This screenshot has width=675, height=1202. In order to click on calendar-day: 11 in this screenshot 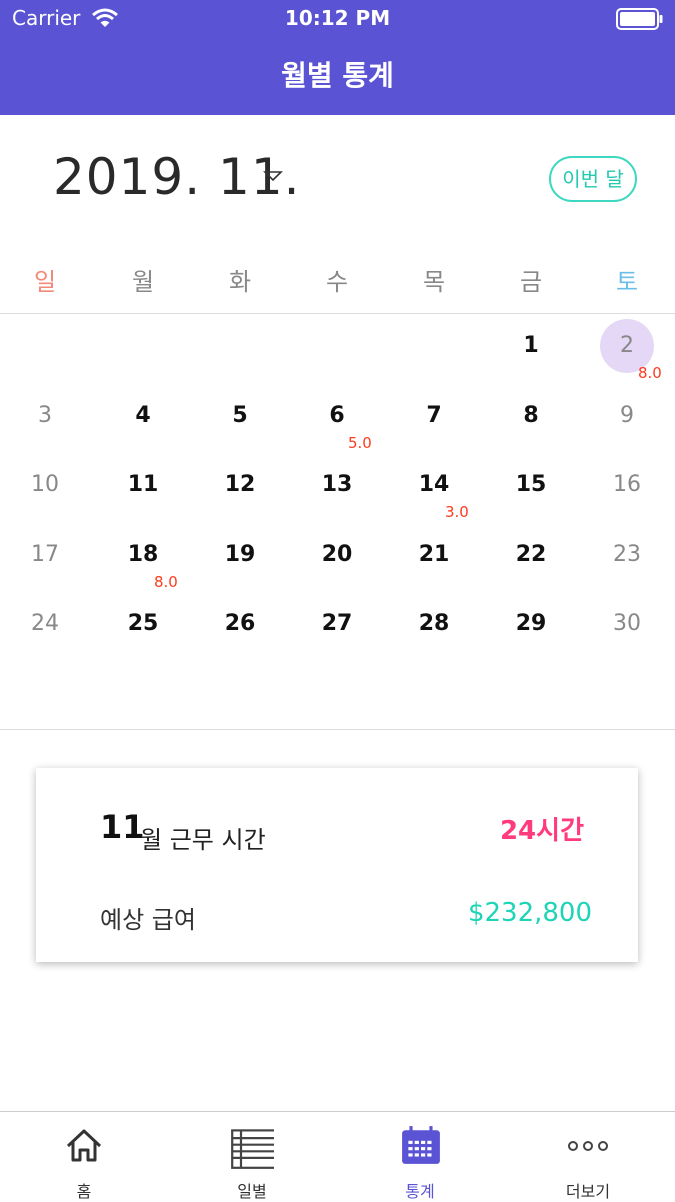, I will do `click(143, 485)`.